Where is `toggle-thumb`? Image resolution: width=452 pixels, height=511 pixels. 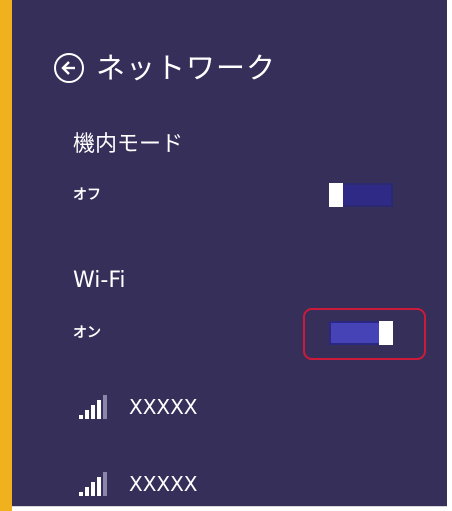
toggle-thumb is located at coordinates (336, 195).